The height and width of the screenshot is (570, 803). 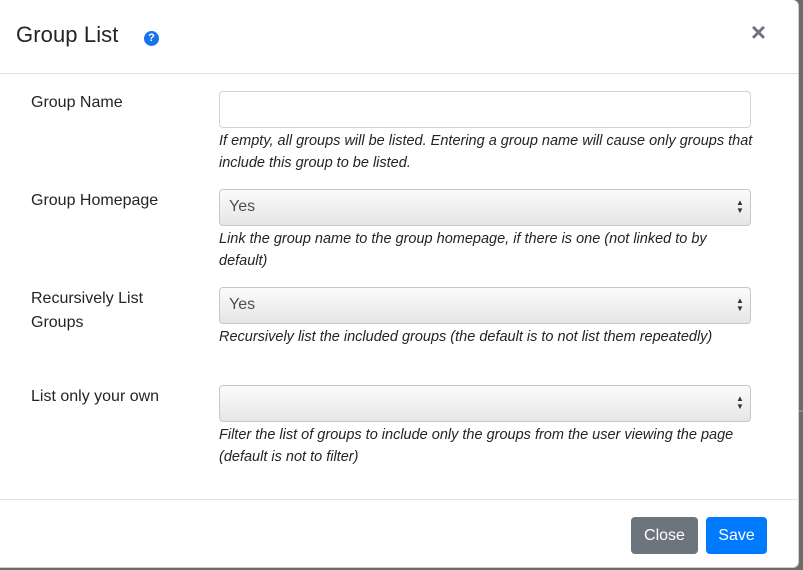 I want to click on group-homepage-label: Group Homepage, so click(x=95, y=200).